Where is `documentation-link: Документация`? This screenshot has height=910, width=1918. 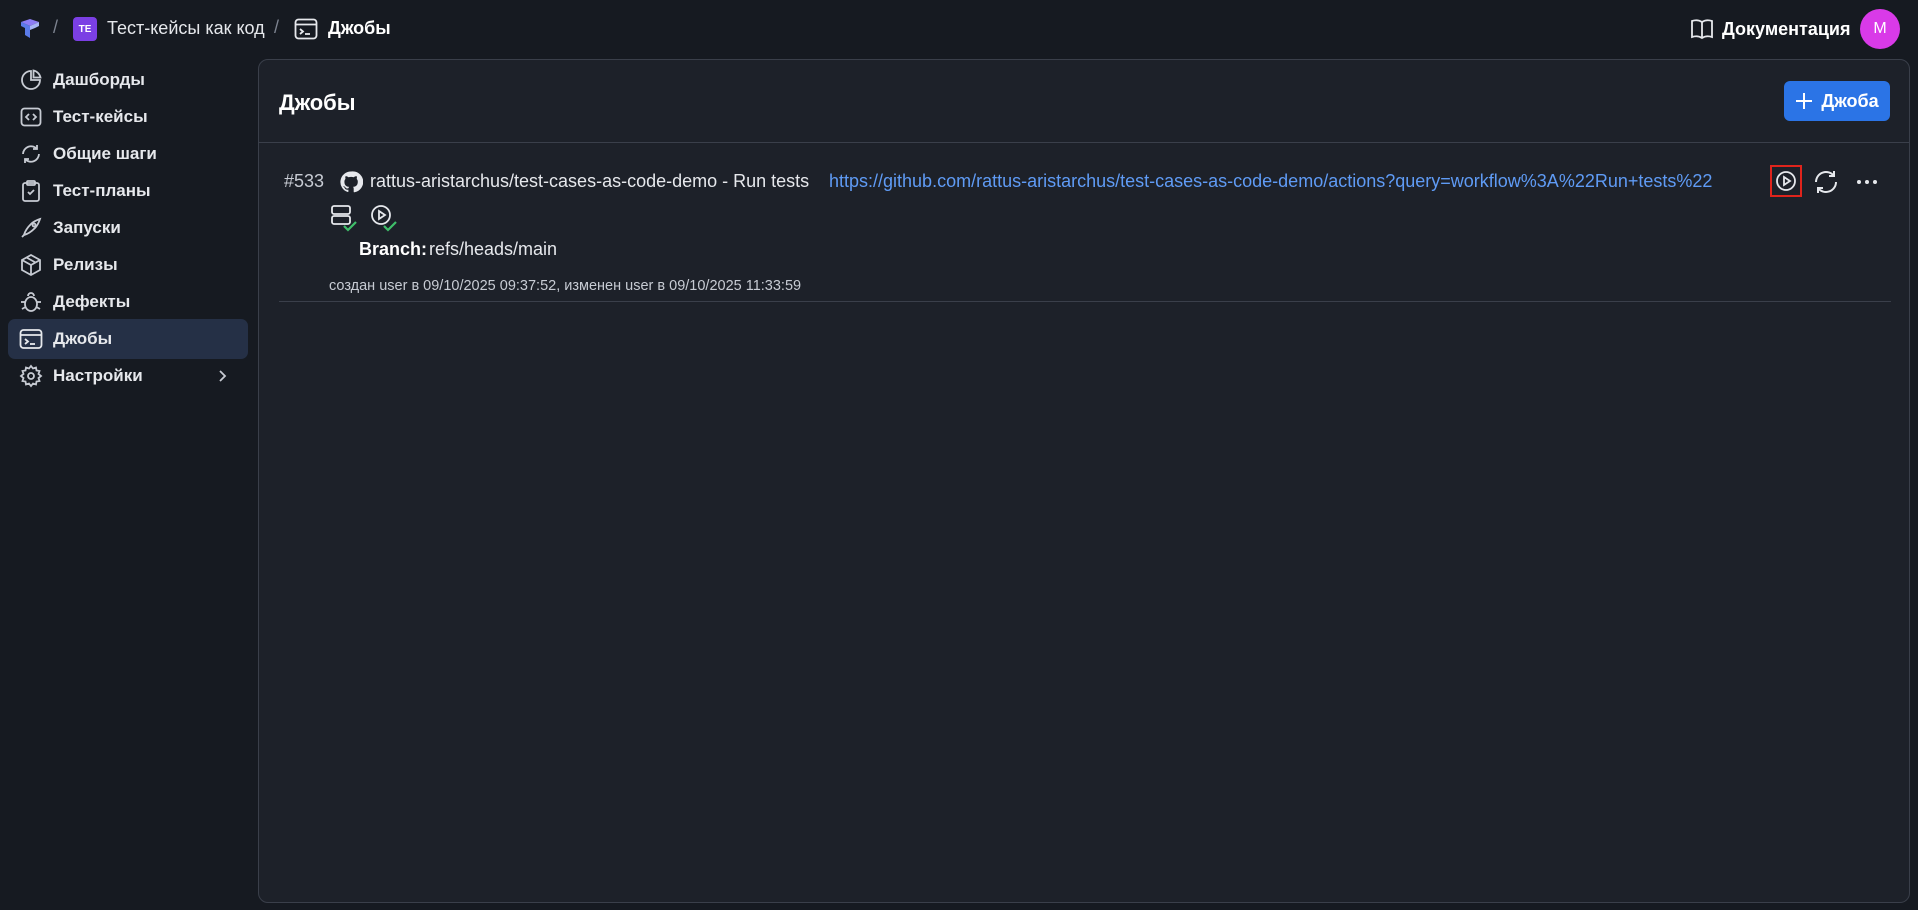
documentation-link: Документация is located at coordinates (1770, 29).